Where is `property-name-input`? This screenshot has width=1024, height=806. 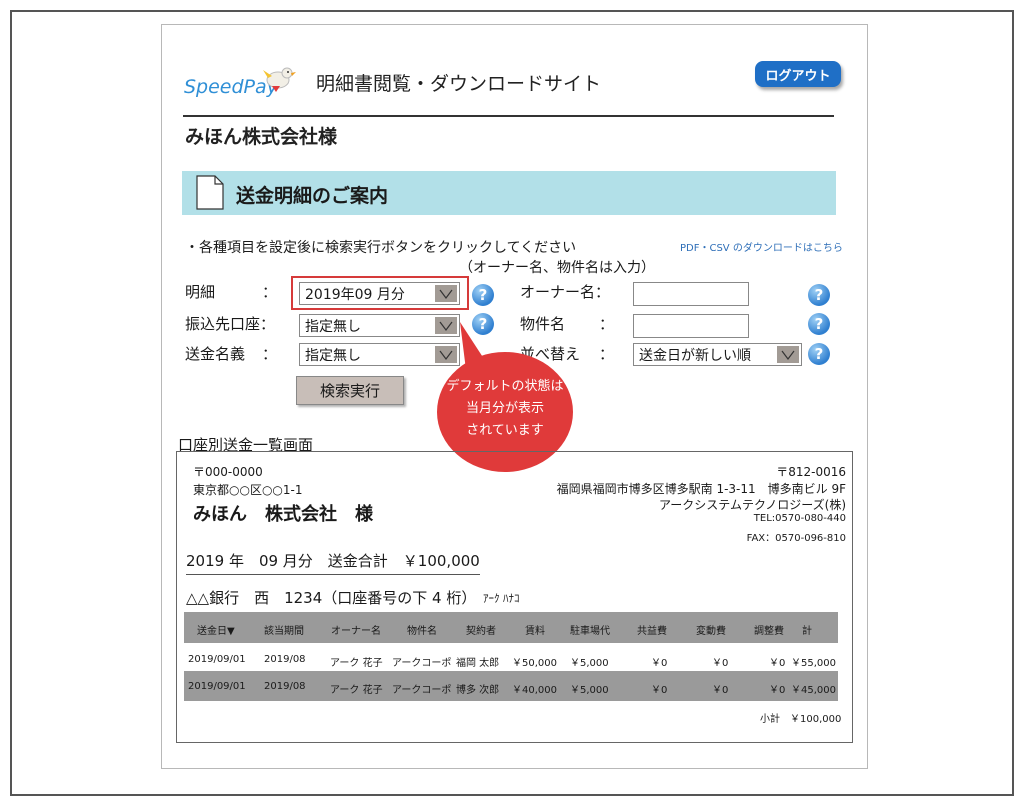 property-name-input is located at coordinates (691, 326).